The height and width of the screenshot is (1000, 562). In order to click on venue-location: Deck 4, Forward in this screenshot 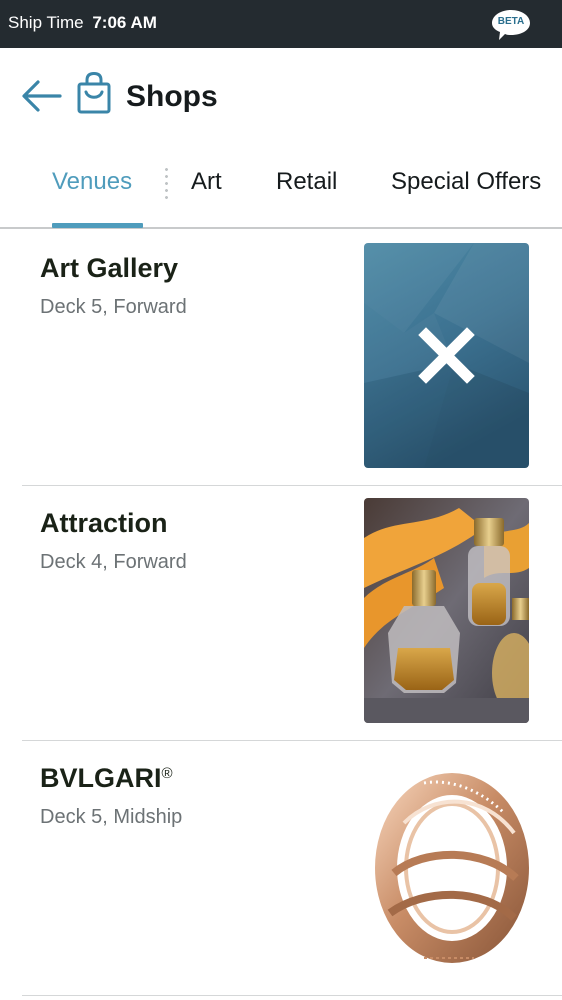, I will do `click(113, 562)`.